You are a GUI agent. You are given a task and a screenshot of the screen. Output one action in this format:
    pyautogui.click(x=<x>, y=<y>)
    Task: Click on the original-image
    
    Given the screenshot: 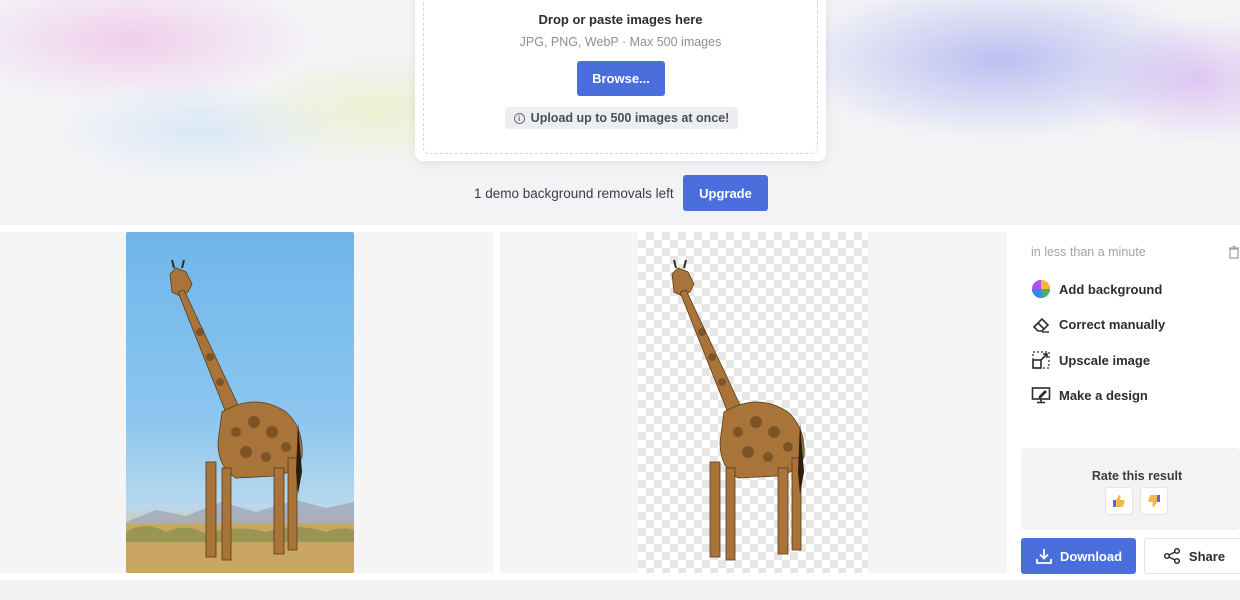 What is the action you would take?
    pyautogui.click(x=240, y=402)
    